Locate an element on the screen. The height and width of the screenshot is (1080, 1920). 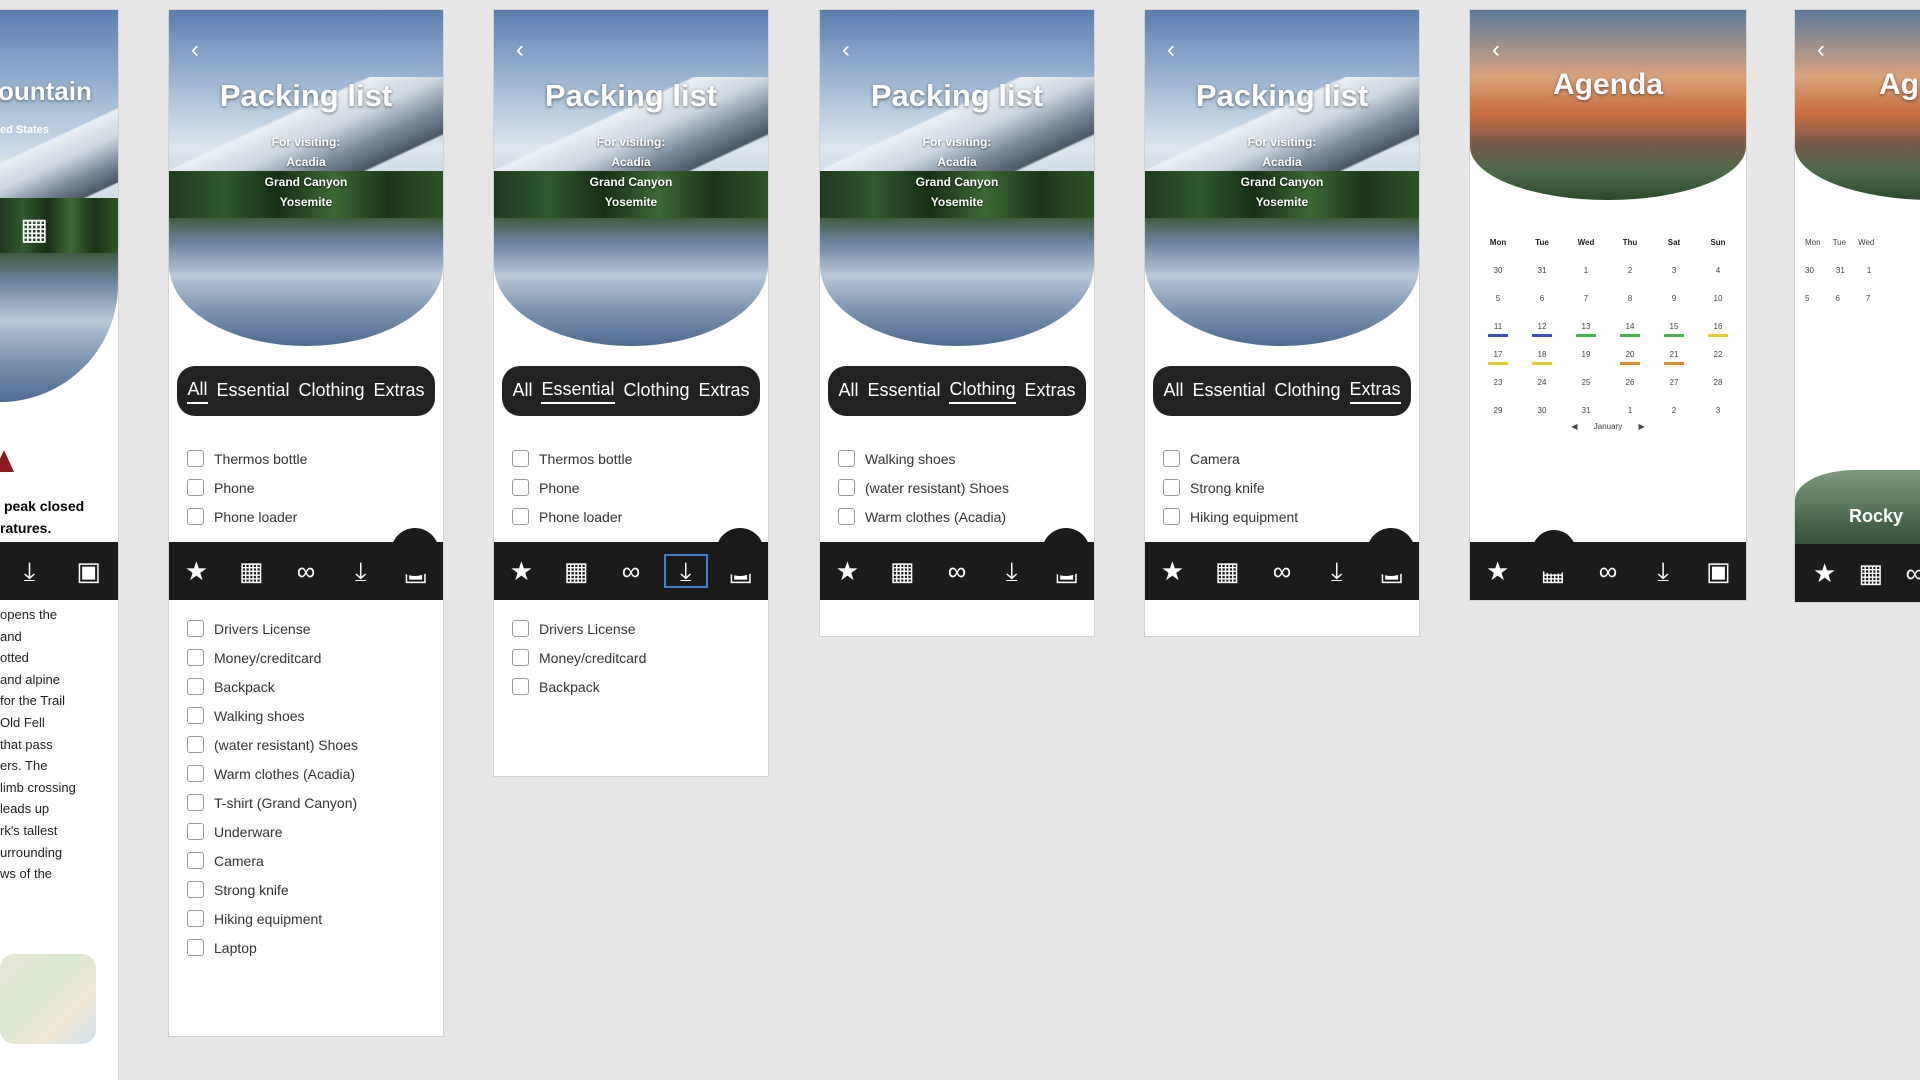
calendar-day: 23 is located at coordinates (1498, 382).